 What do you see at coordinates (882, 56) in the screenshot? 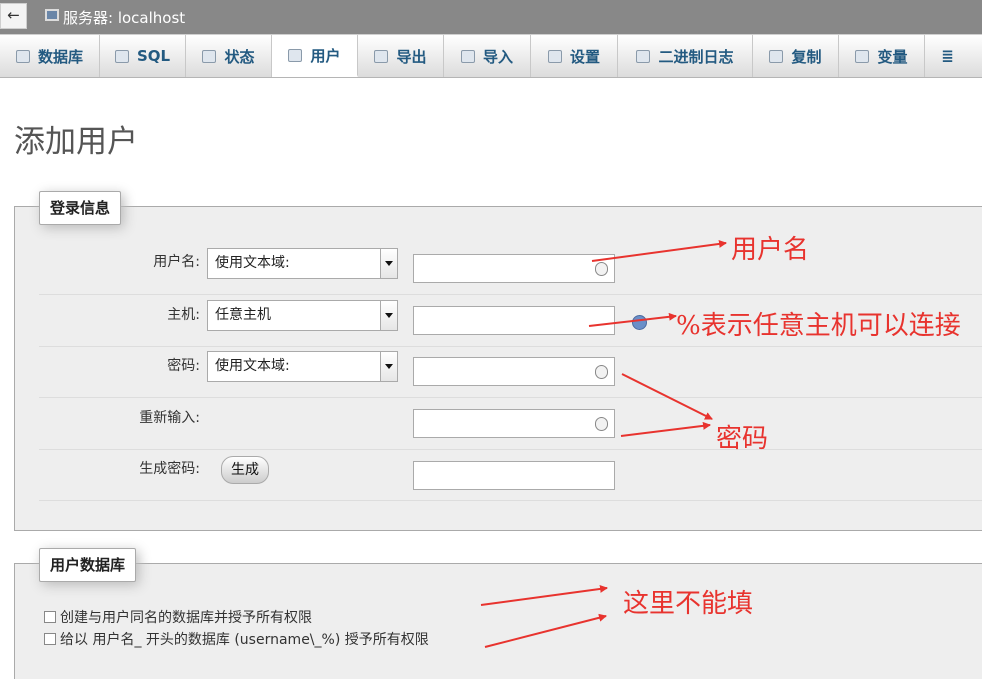
I see `tab-variables: 变量` at bounding box center [882, 56].